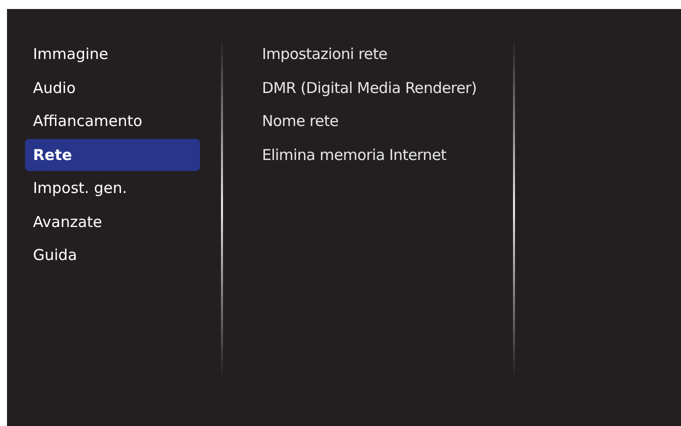 The height and width of the screenshot is (426, 681). What do you see at coordinates (369, 154) in the screenshot?
I see `submenu-item: Elimina memoria Internet` at bounding box center [369, 154].